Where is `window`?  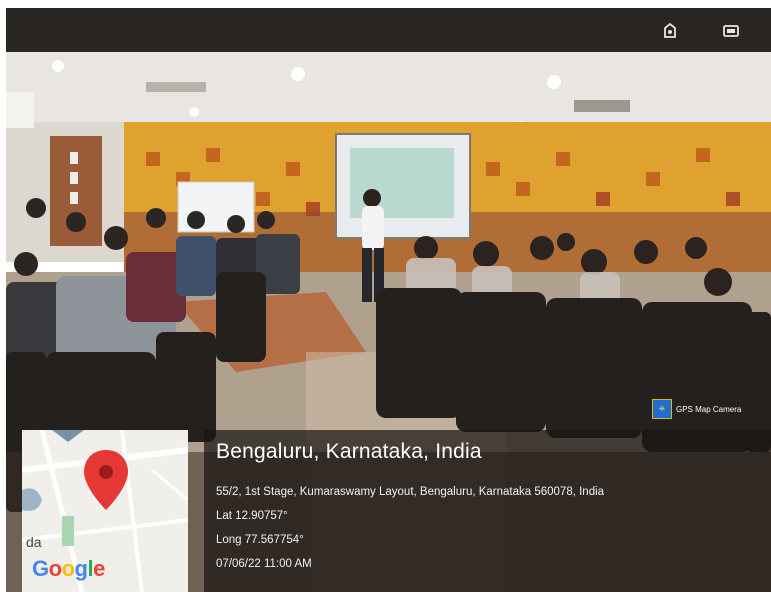 window is located at coordinates (20, 110).